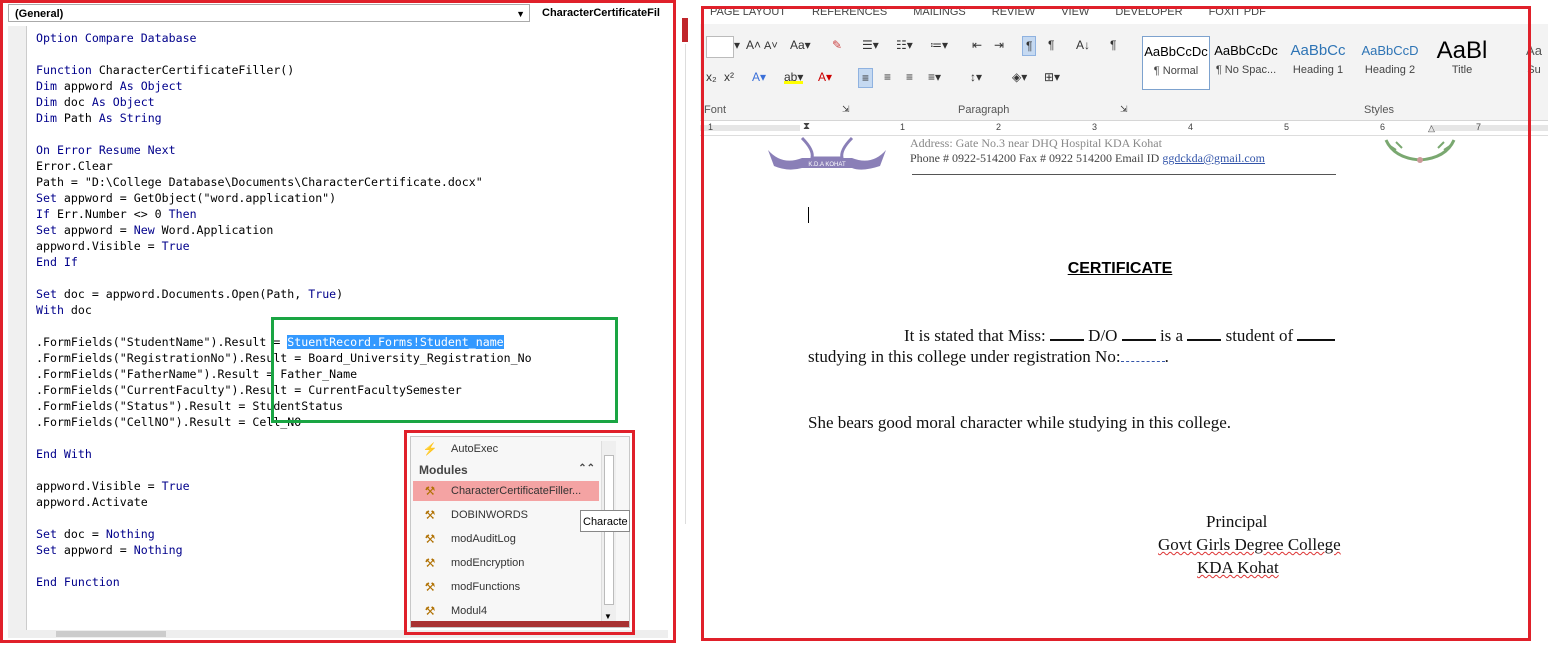 This screenshot has height=660, width=1548. Describe the element at coordinates (685, 284) in the screenshot. I see `divider-line` at that location.